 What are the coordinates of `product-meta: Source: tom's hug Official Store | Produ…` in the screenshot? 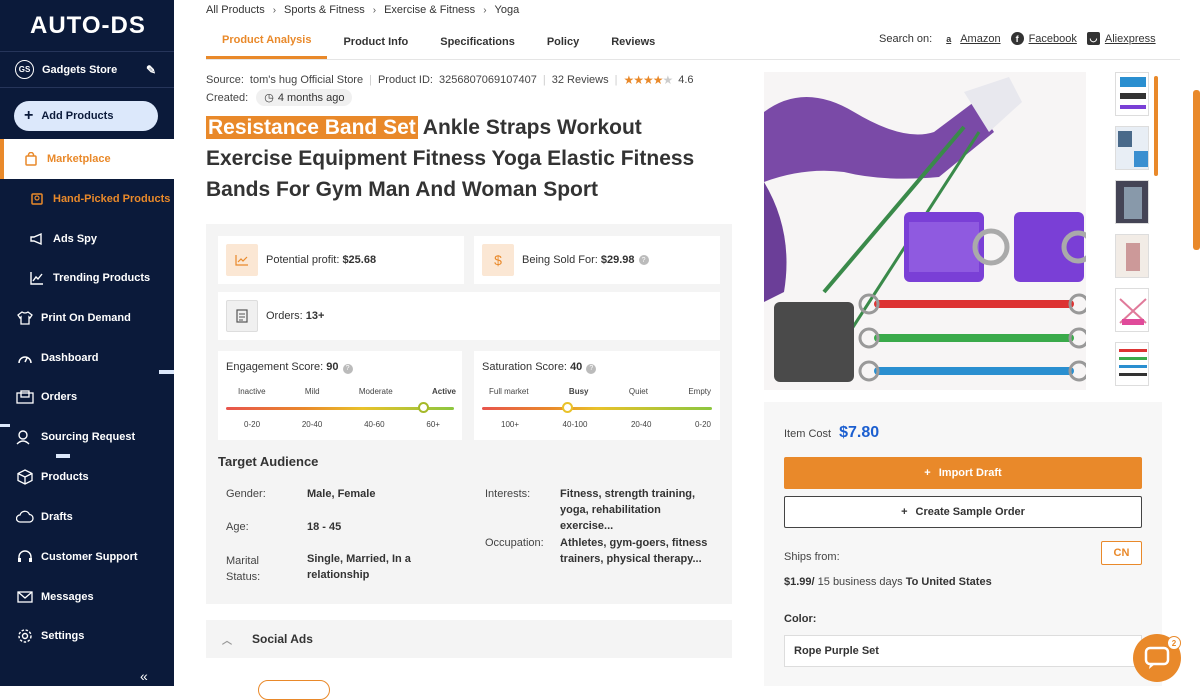 It's located at (450, 80).